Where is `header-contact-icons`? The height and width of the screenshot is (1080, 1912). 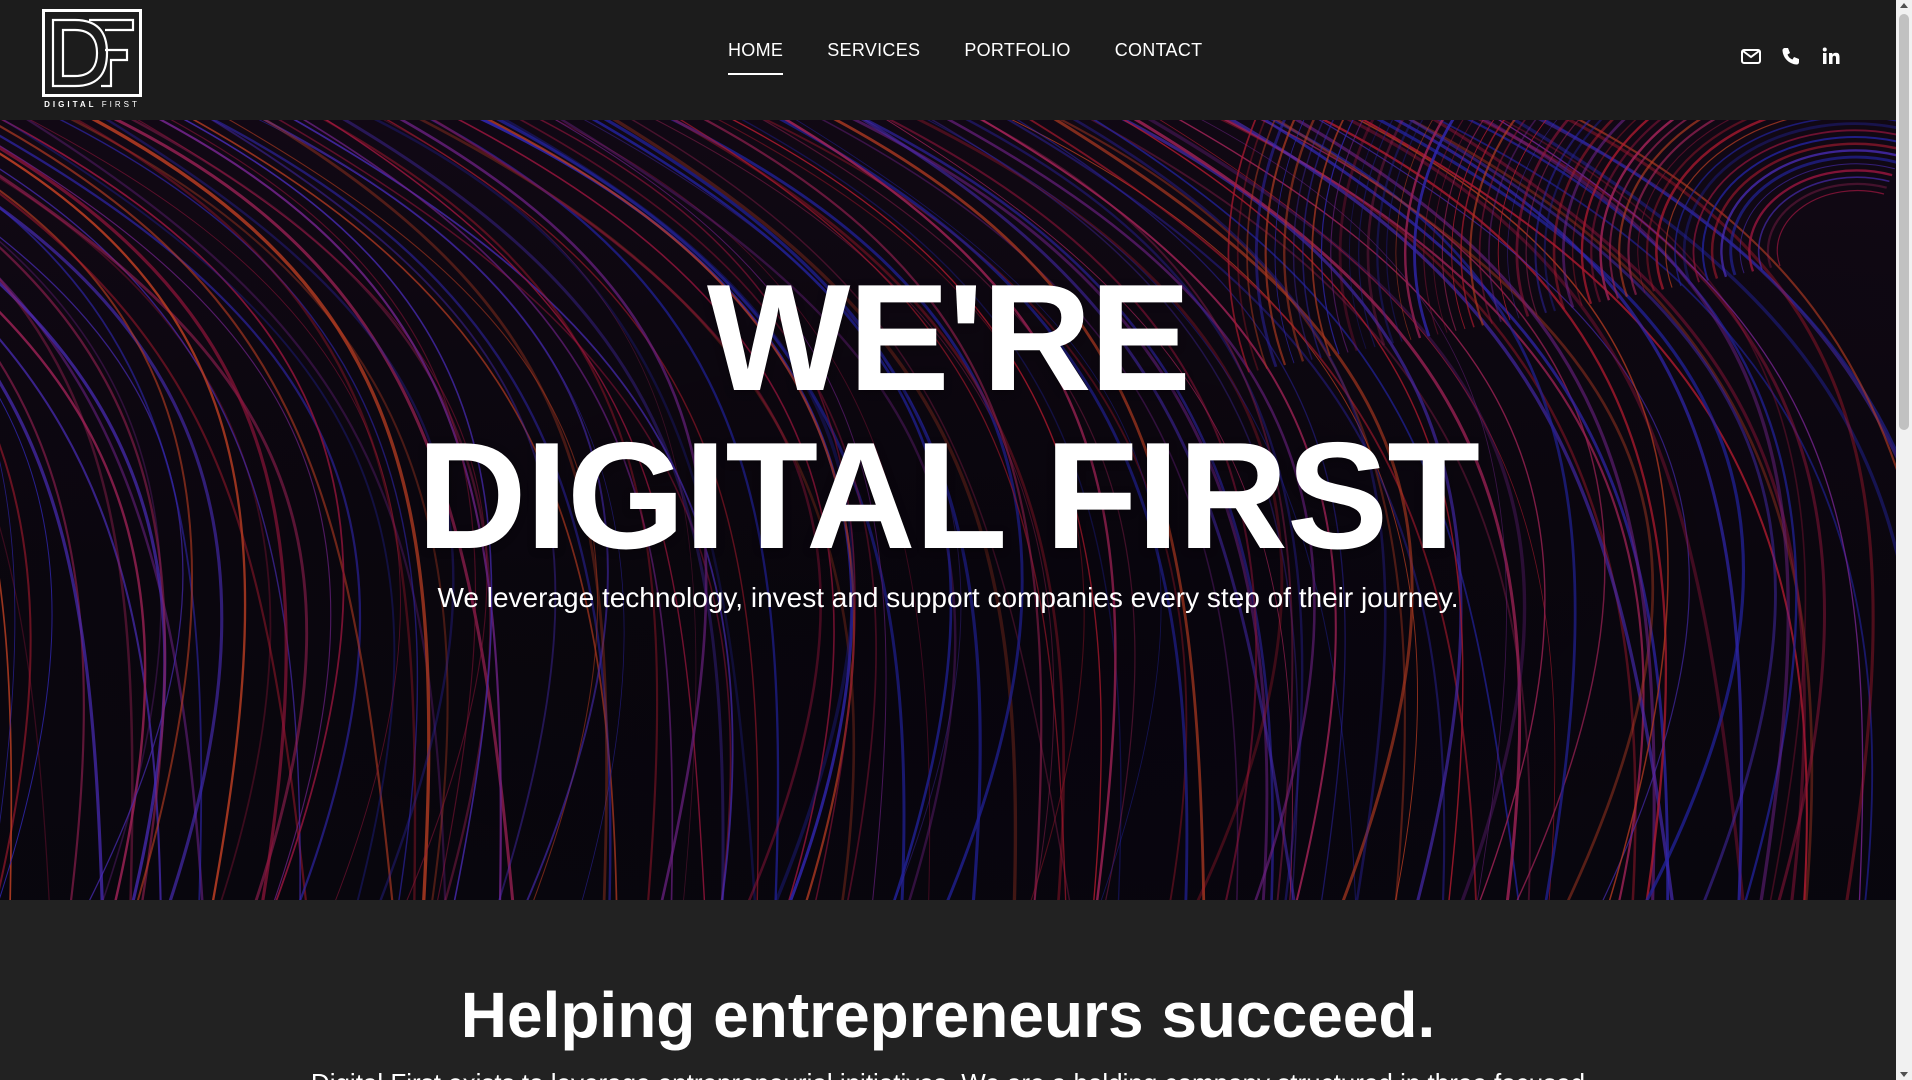 header-contact-icons is located at coordinates (1791, 56).